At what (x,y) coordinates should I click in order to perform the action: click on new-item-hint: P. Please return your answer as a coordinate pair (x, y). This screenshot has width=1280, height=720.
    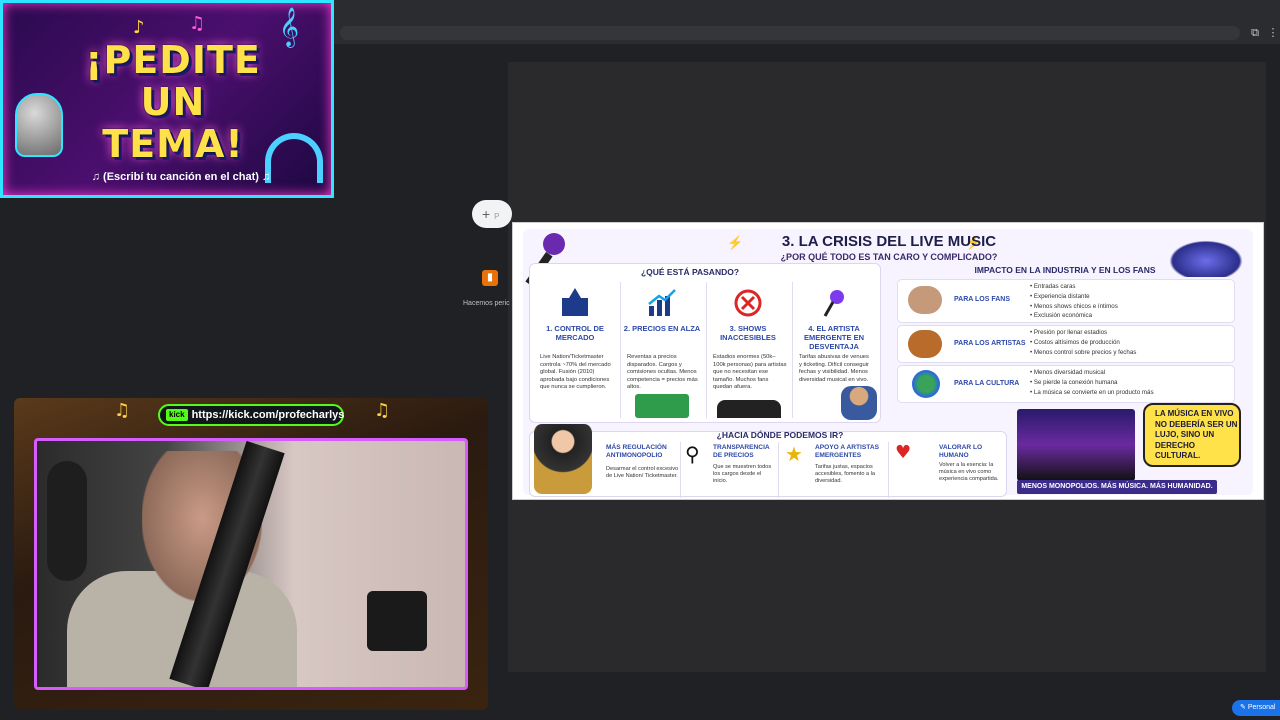
    Looking at the image, I should click on (497, 216).